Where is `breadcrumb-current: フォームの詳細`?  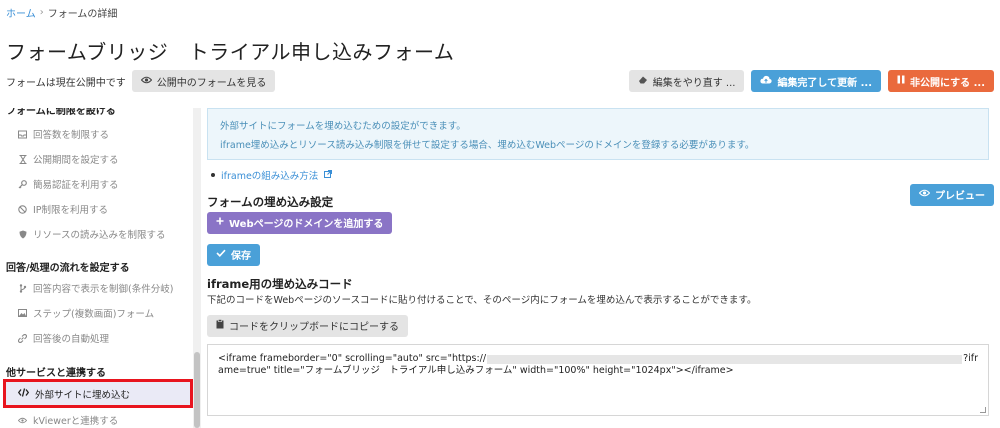
breadcrumb-current: フォームの詳細 is located at coordinates (82, 14).